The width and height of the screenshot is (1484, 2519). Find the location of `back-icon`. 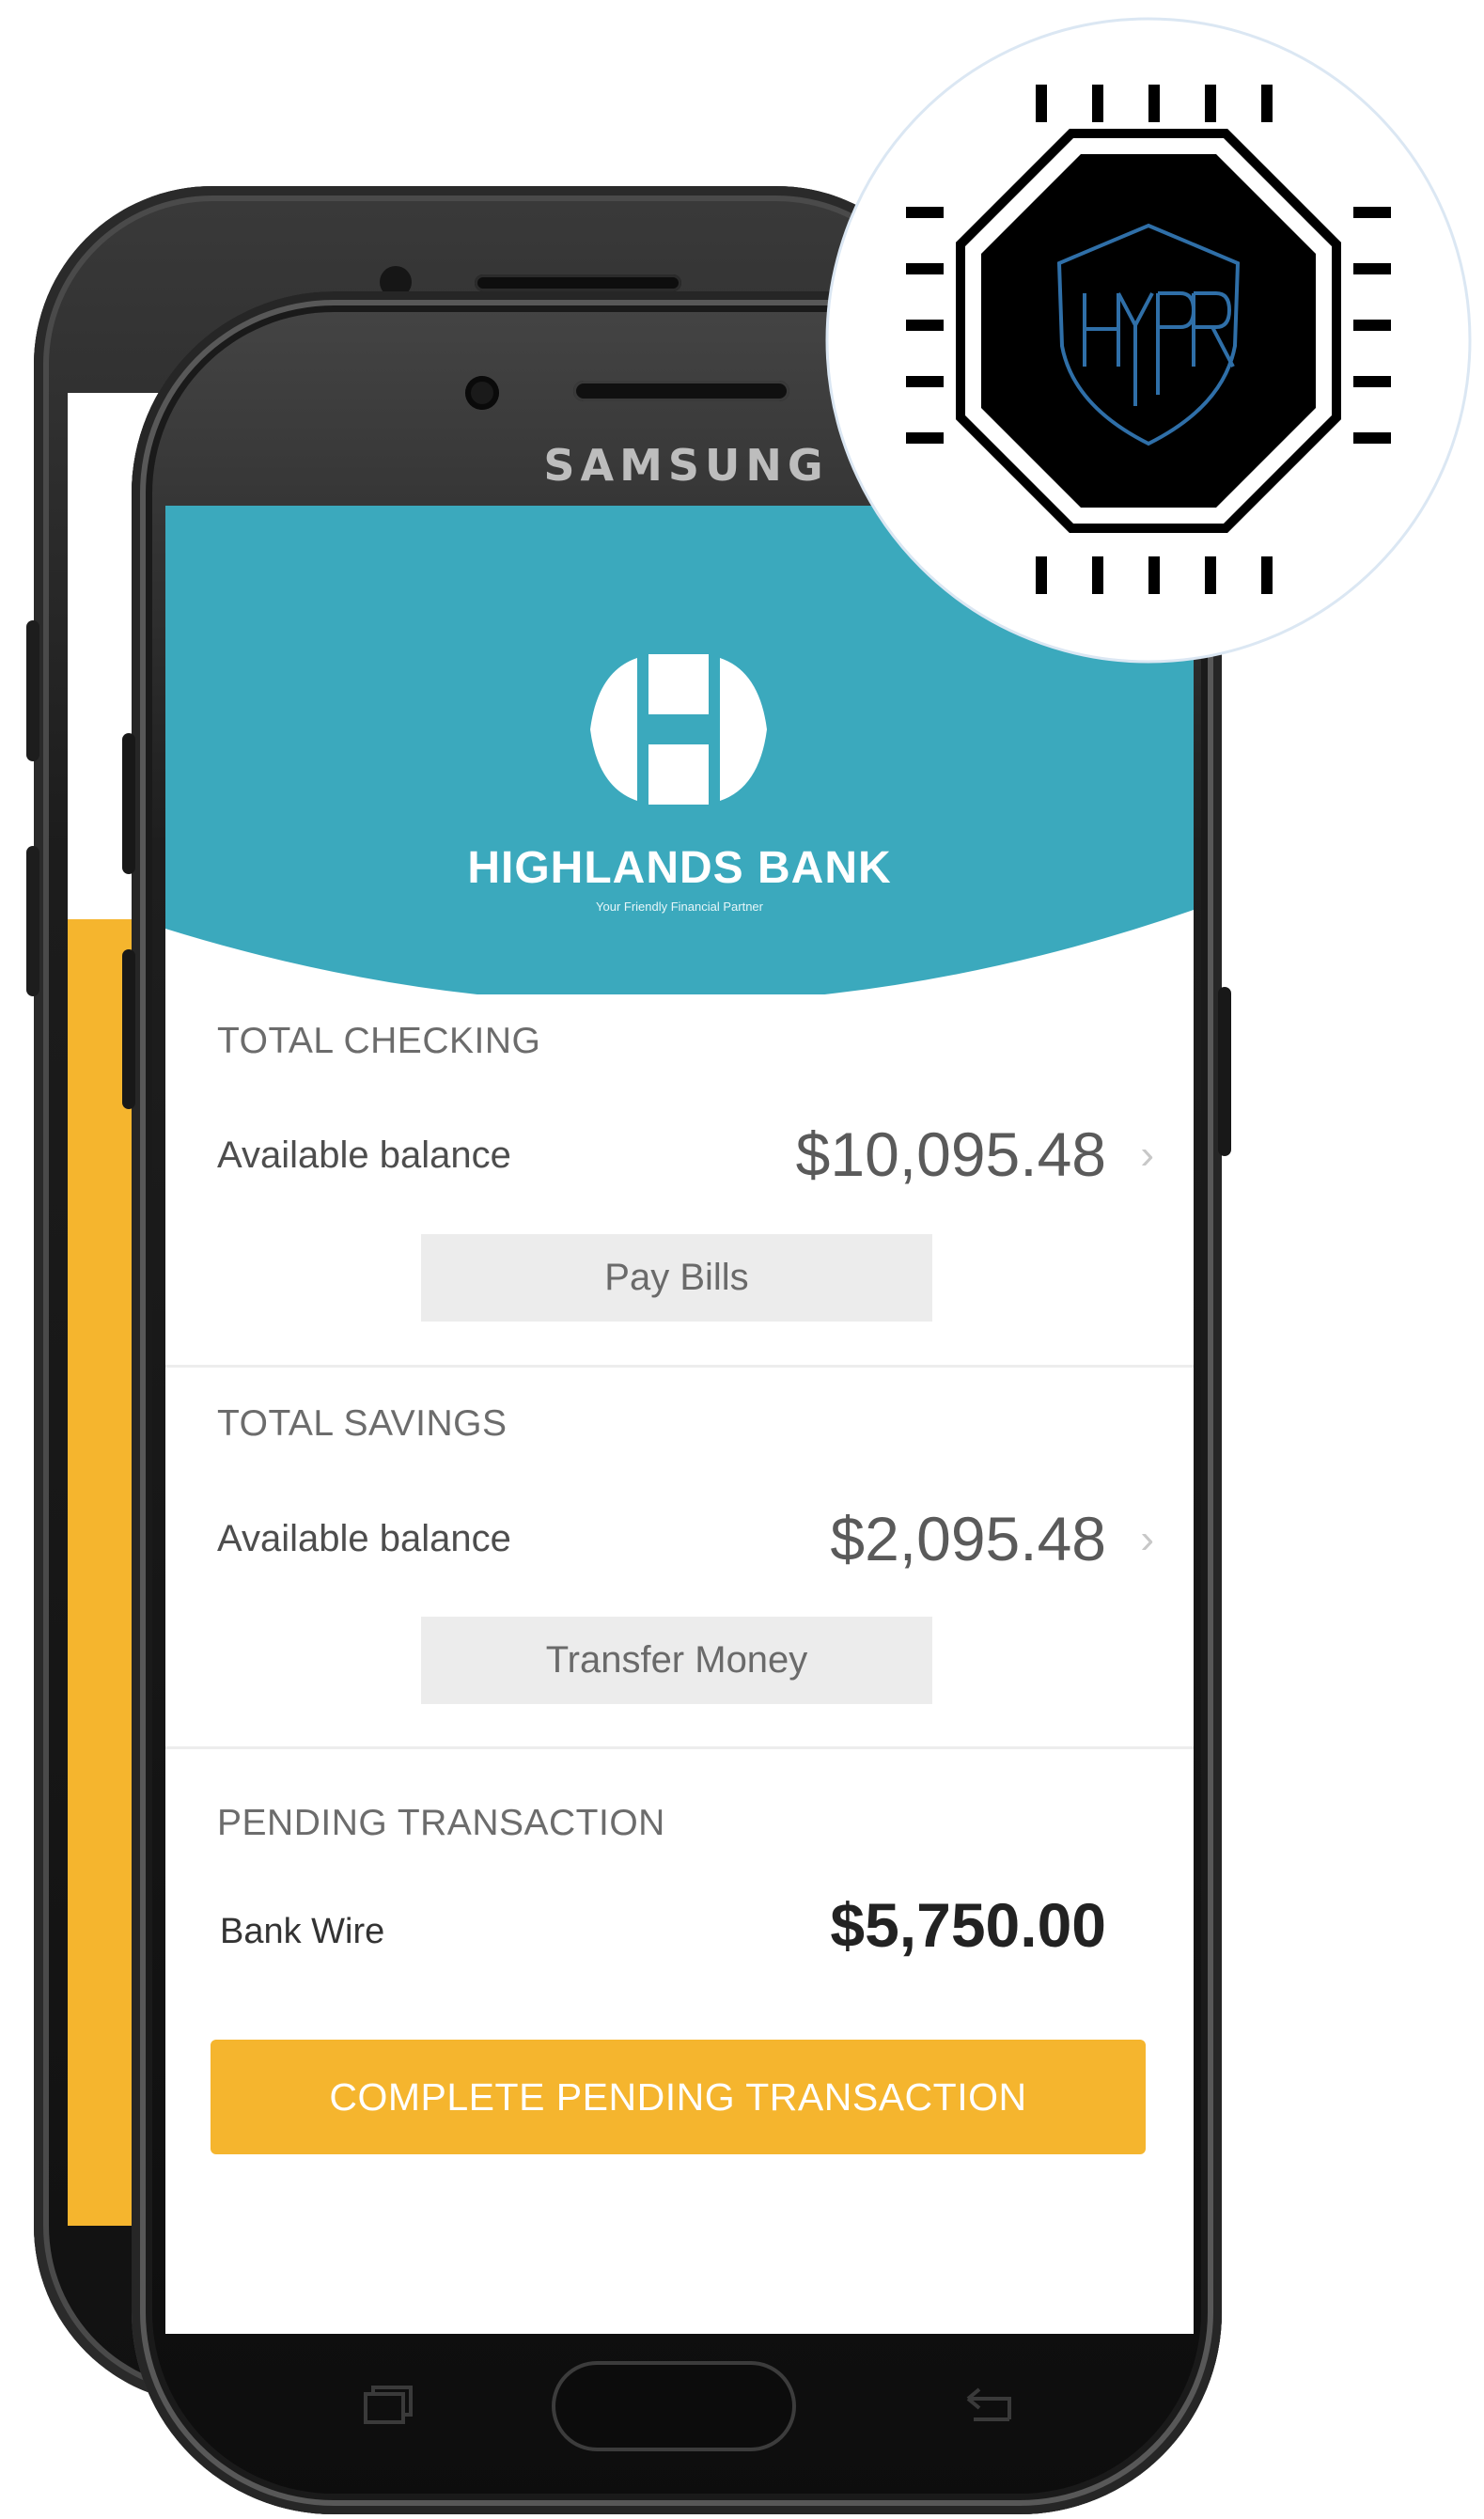

back-icon is located at coordinates (987, 2406).